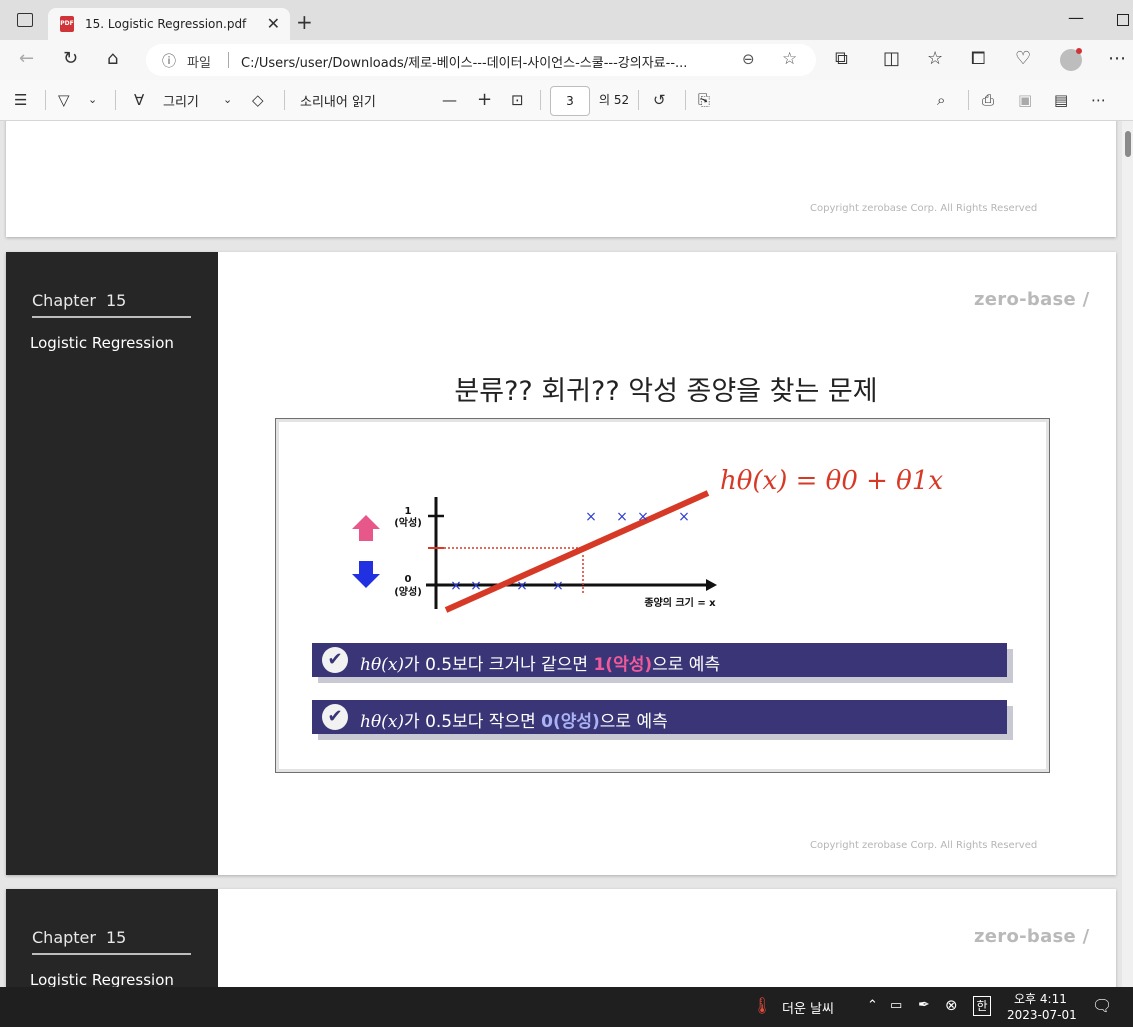  I want to click on favorites-icon: ☆, so click(935, 59).